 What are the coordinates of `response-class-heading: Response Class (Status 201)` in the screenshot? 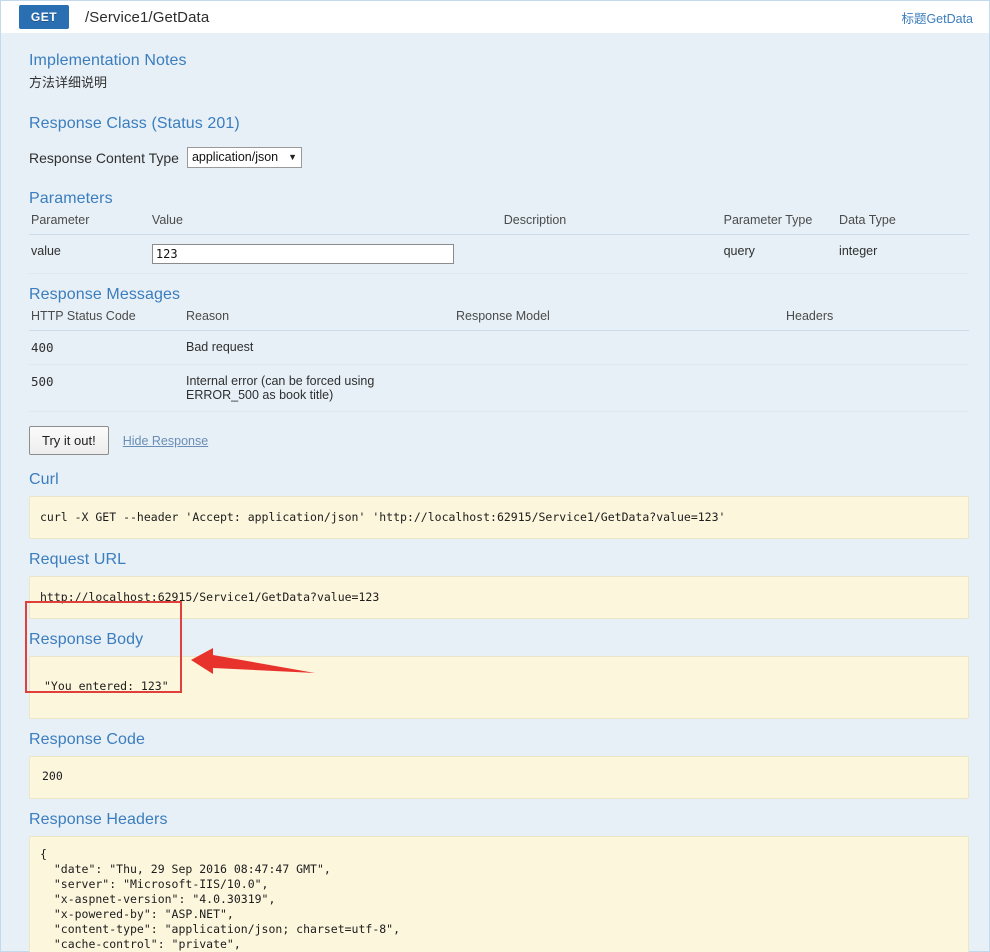 It's located at (134, 123).